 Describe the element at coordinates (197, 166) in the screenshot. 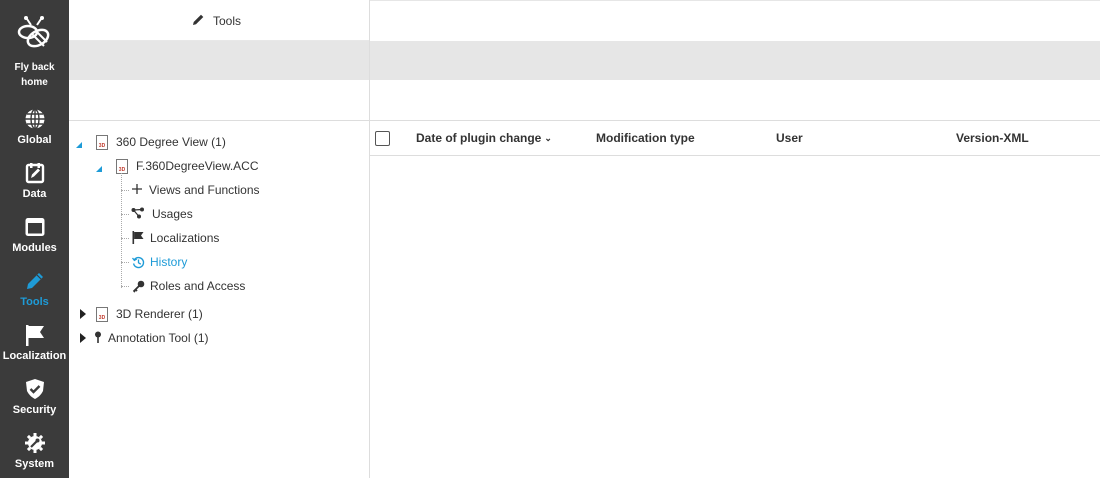

I see `tree-item-acc: F.360DegreeView.ACC` at that location.